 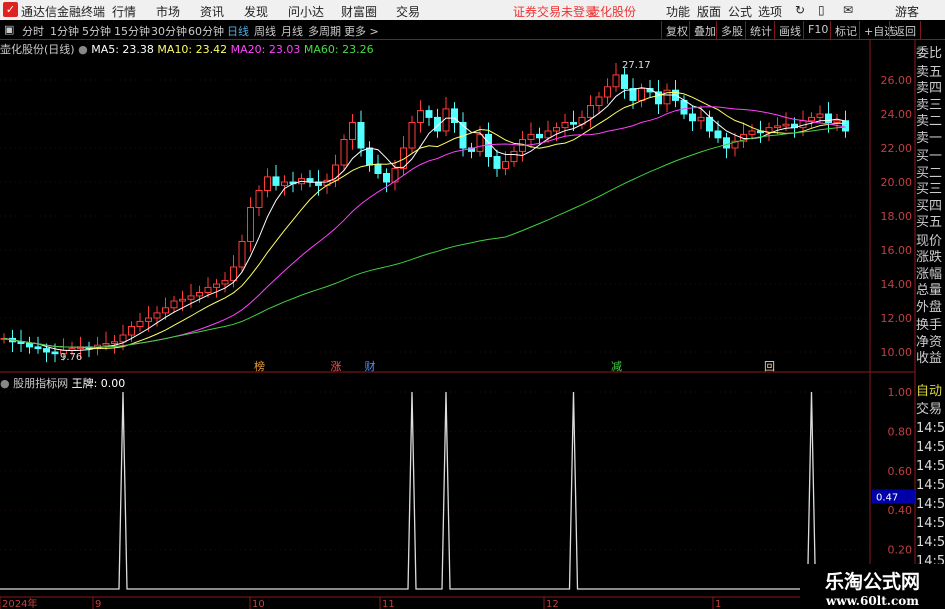 I want to click on quote-label: 总量, so click(x=929, y=290).